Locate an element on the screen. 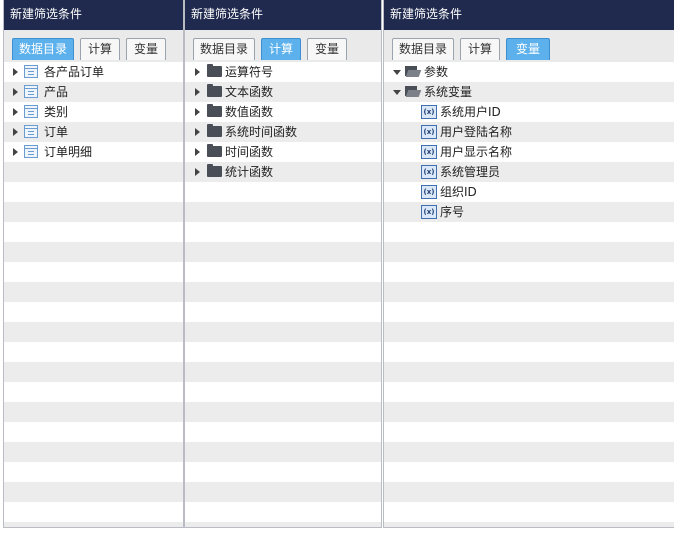 This screenshot has height=536, width=674. tree-node-label: 用户显示名称 is located at coordinates (476, 152).